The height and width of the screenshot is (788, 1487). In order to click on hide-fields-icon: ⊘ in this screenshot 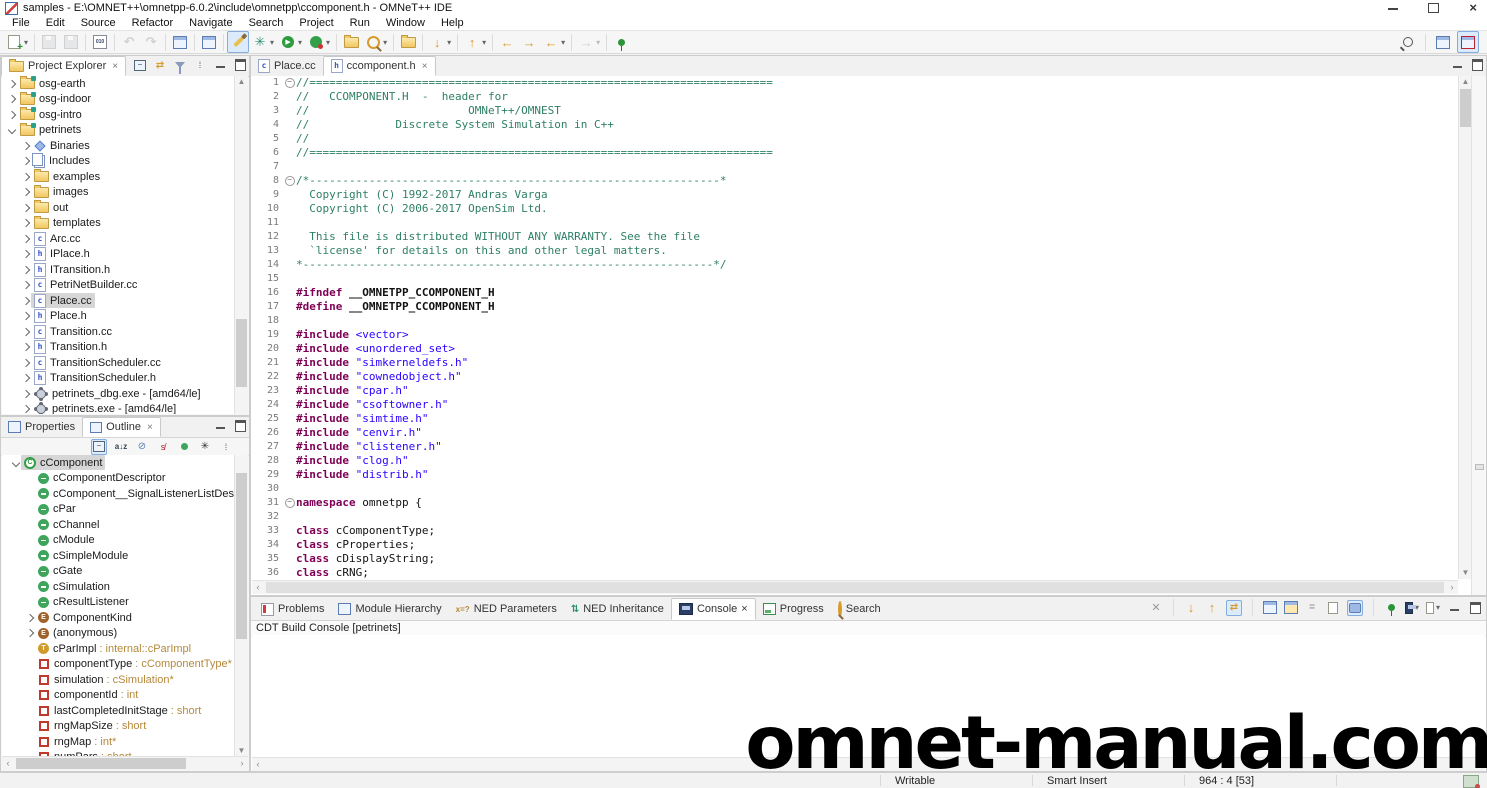, I will do `click(142, 447)`.